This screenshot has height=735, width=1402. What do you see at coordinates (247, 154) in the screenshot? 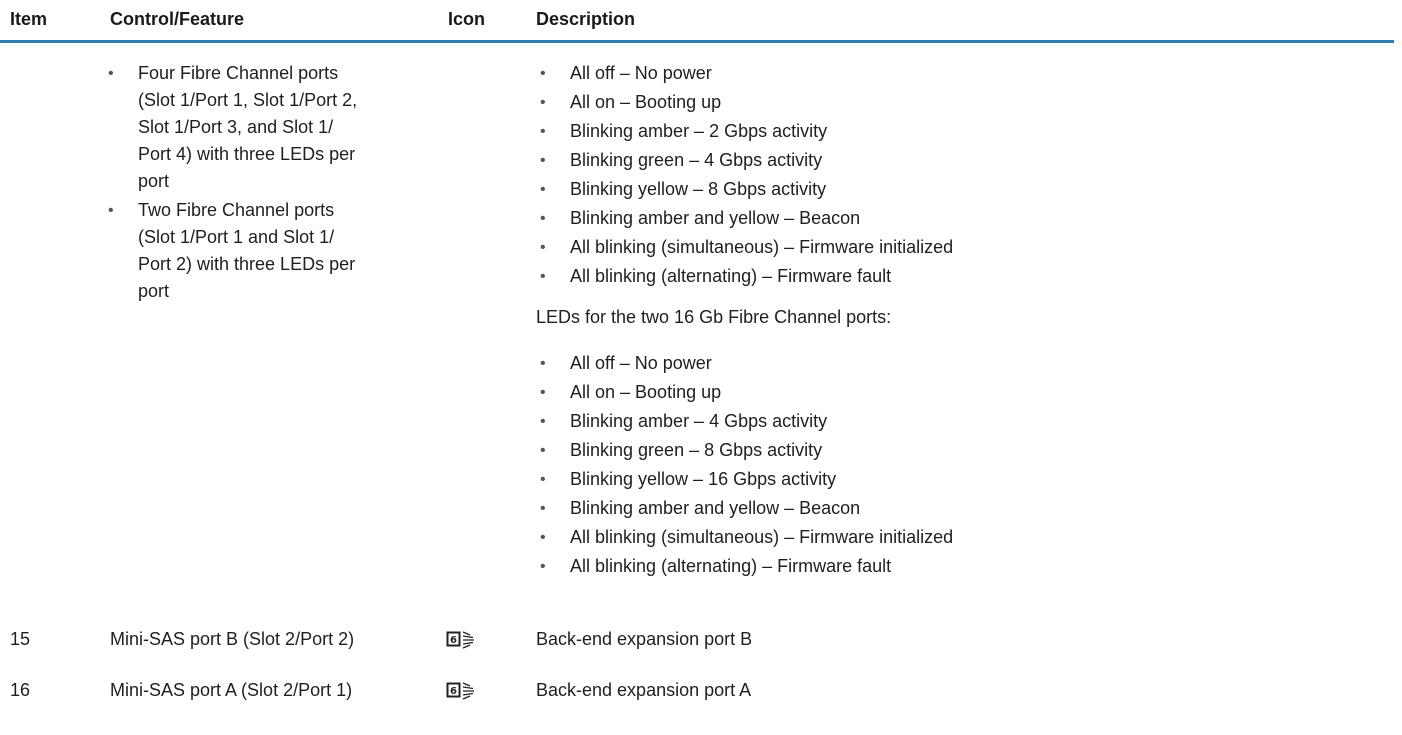
I see `list-item: Port 4) with three LEDs per` at bounding box center [247, 154].